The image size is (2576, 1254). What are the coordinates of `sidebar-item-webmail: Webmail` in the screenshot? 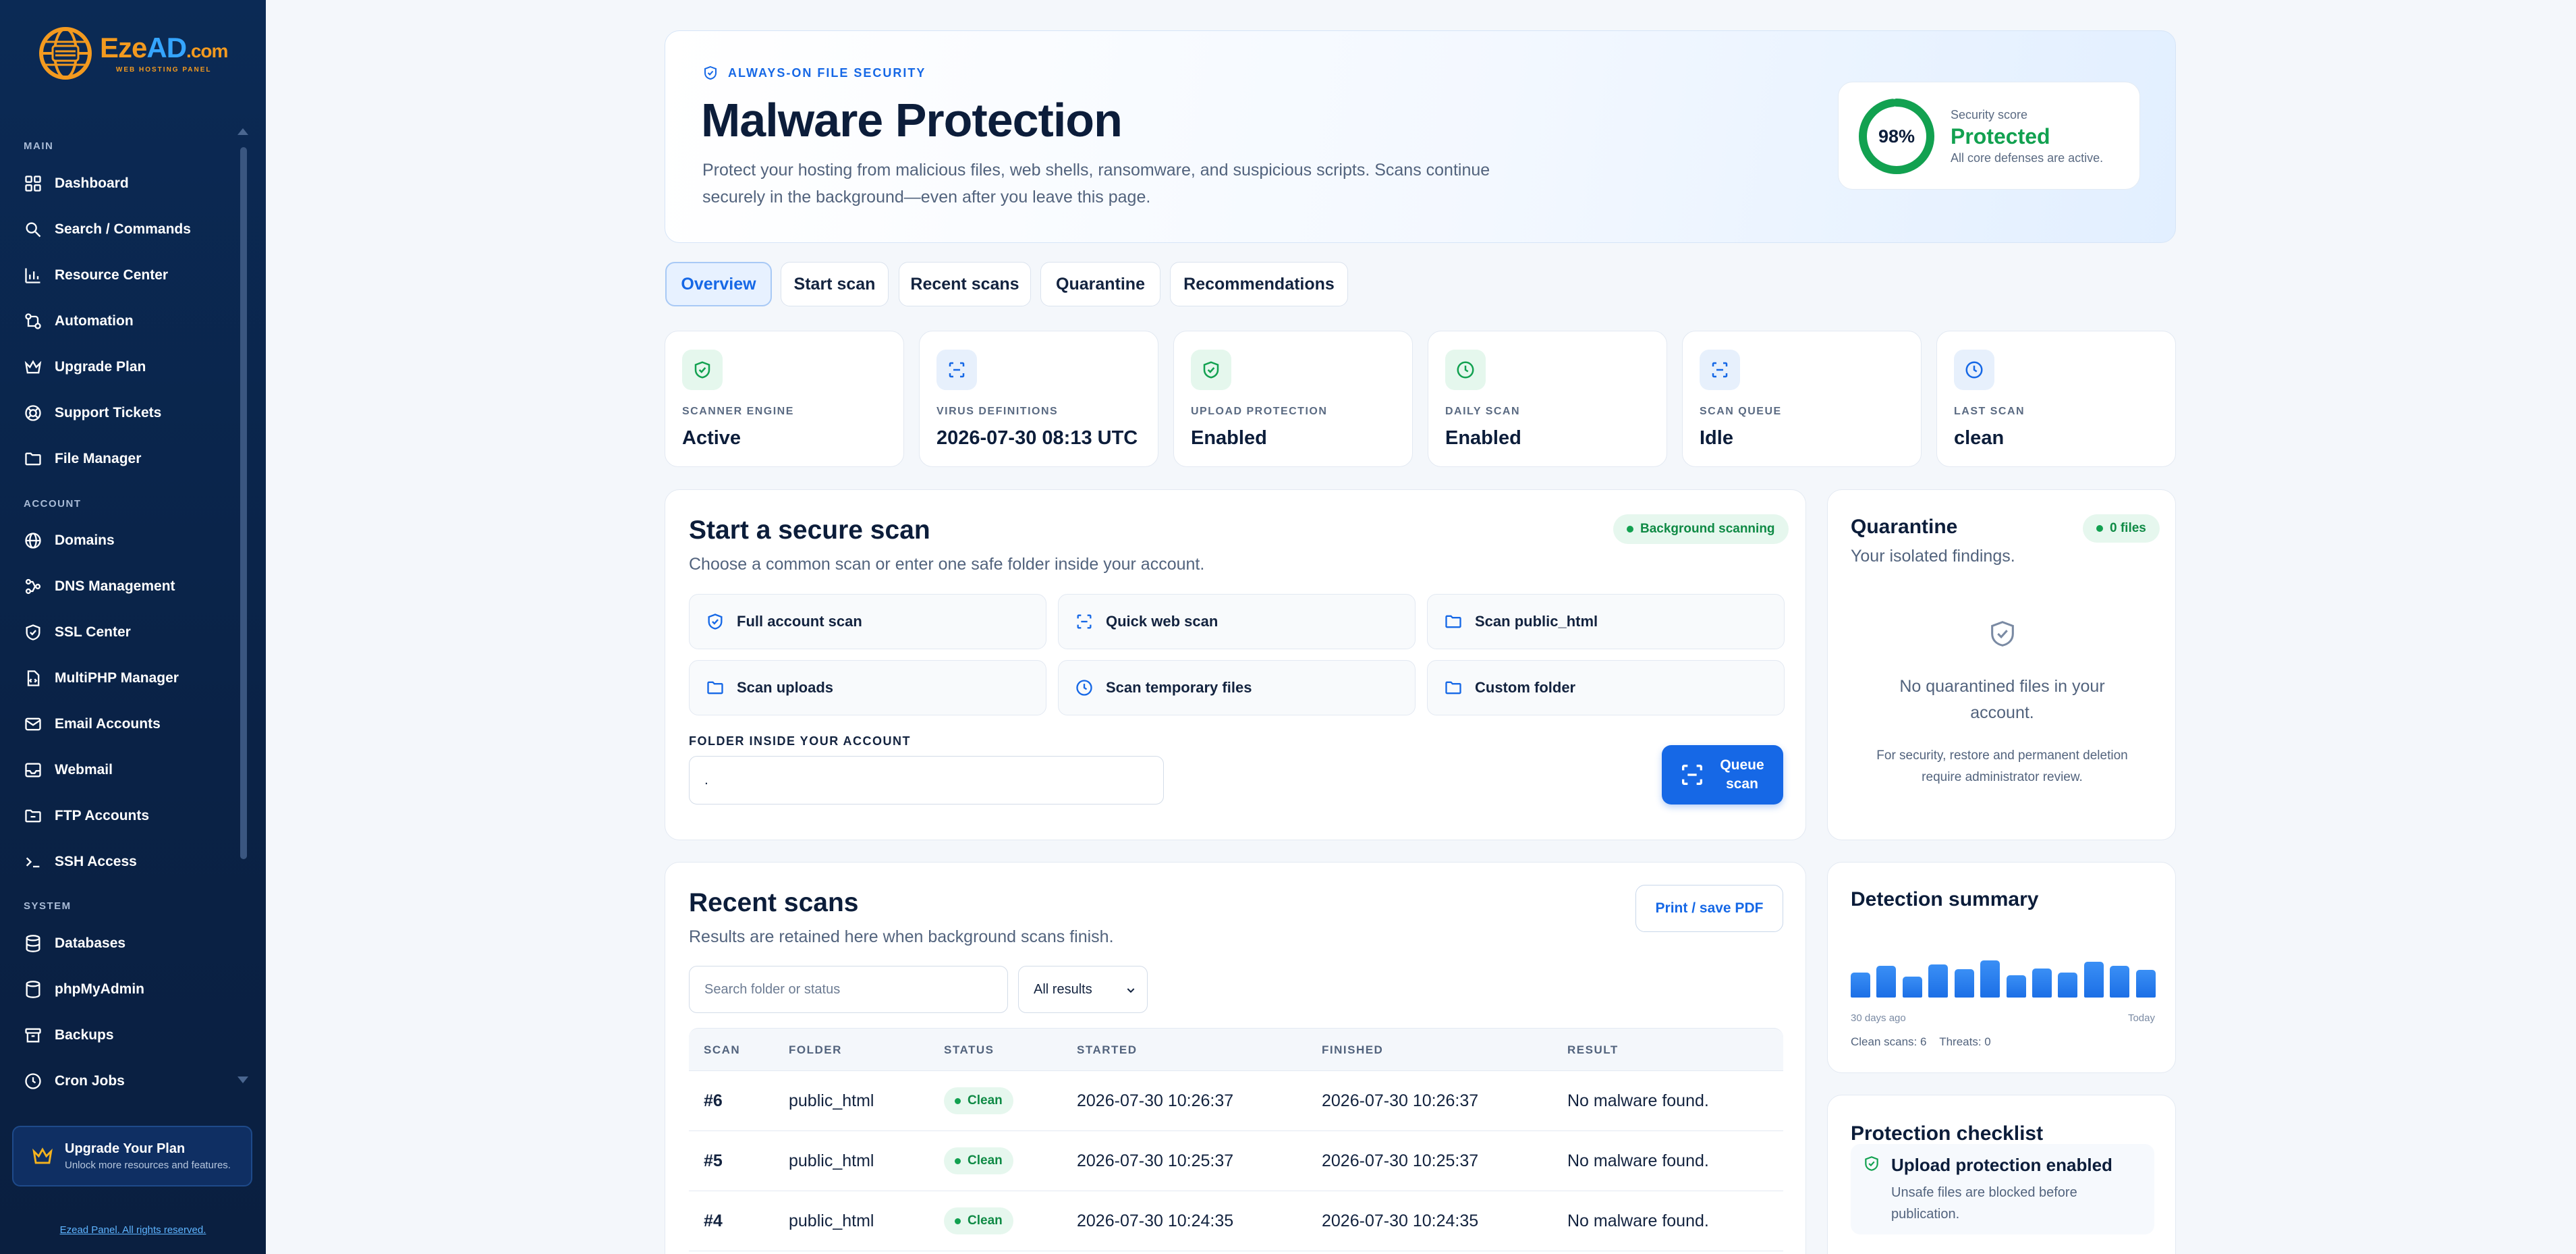 It's located at (128, 770).